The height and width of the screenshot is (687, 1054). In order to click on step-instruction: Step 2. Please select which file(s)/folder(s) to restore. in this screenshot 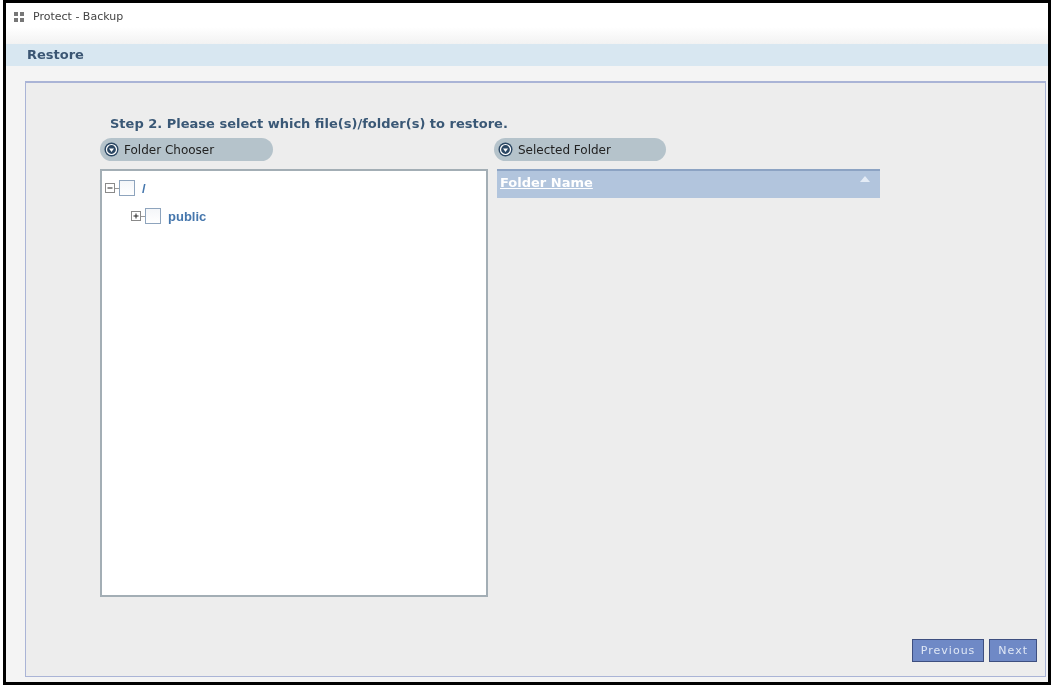, I will do `click(309, 124)`.